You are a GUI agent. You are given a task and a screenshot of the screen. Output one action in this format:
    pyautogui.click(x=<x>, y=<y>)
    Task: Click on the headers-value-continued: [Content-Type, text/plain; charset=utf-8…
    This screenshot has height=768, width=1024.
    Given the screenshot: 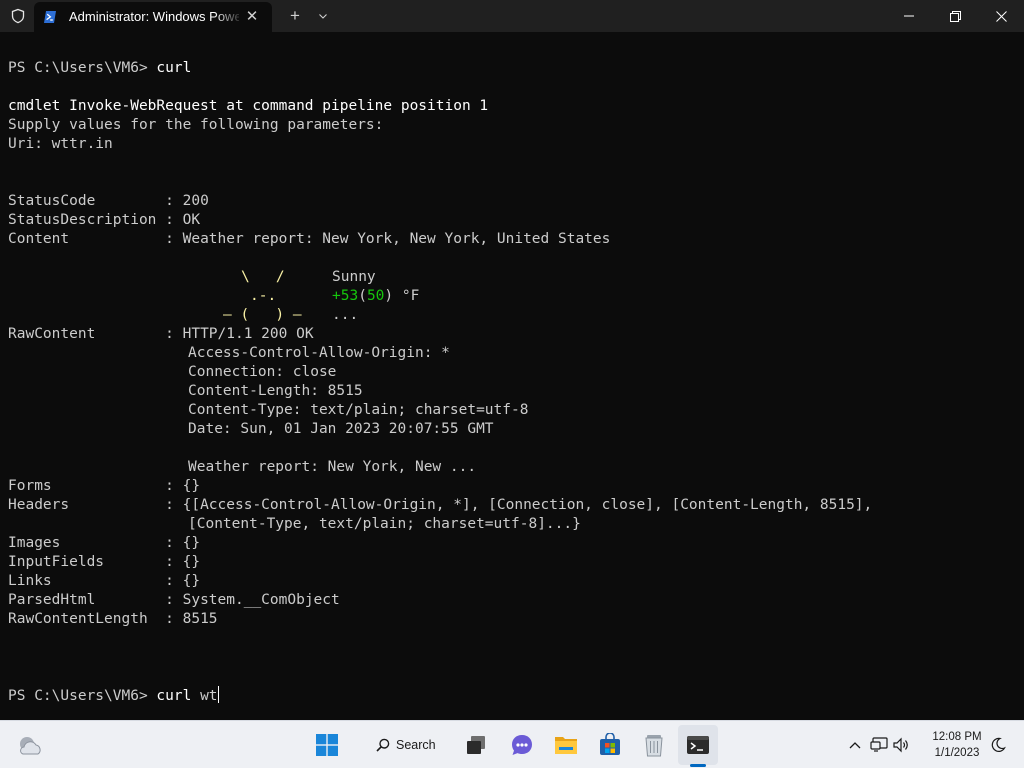 What is the action you would take?
    pyautogui.click(x=384, y=524)
    